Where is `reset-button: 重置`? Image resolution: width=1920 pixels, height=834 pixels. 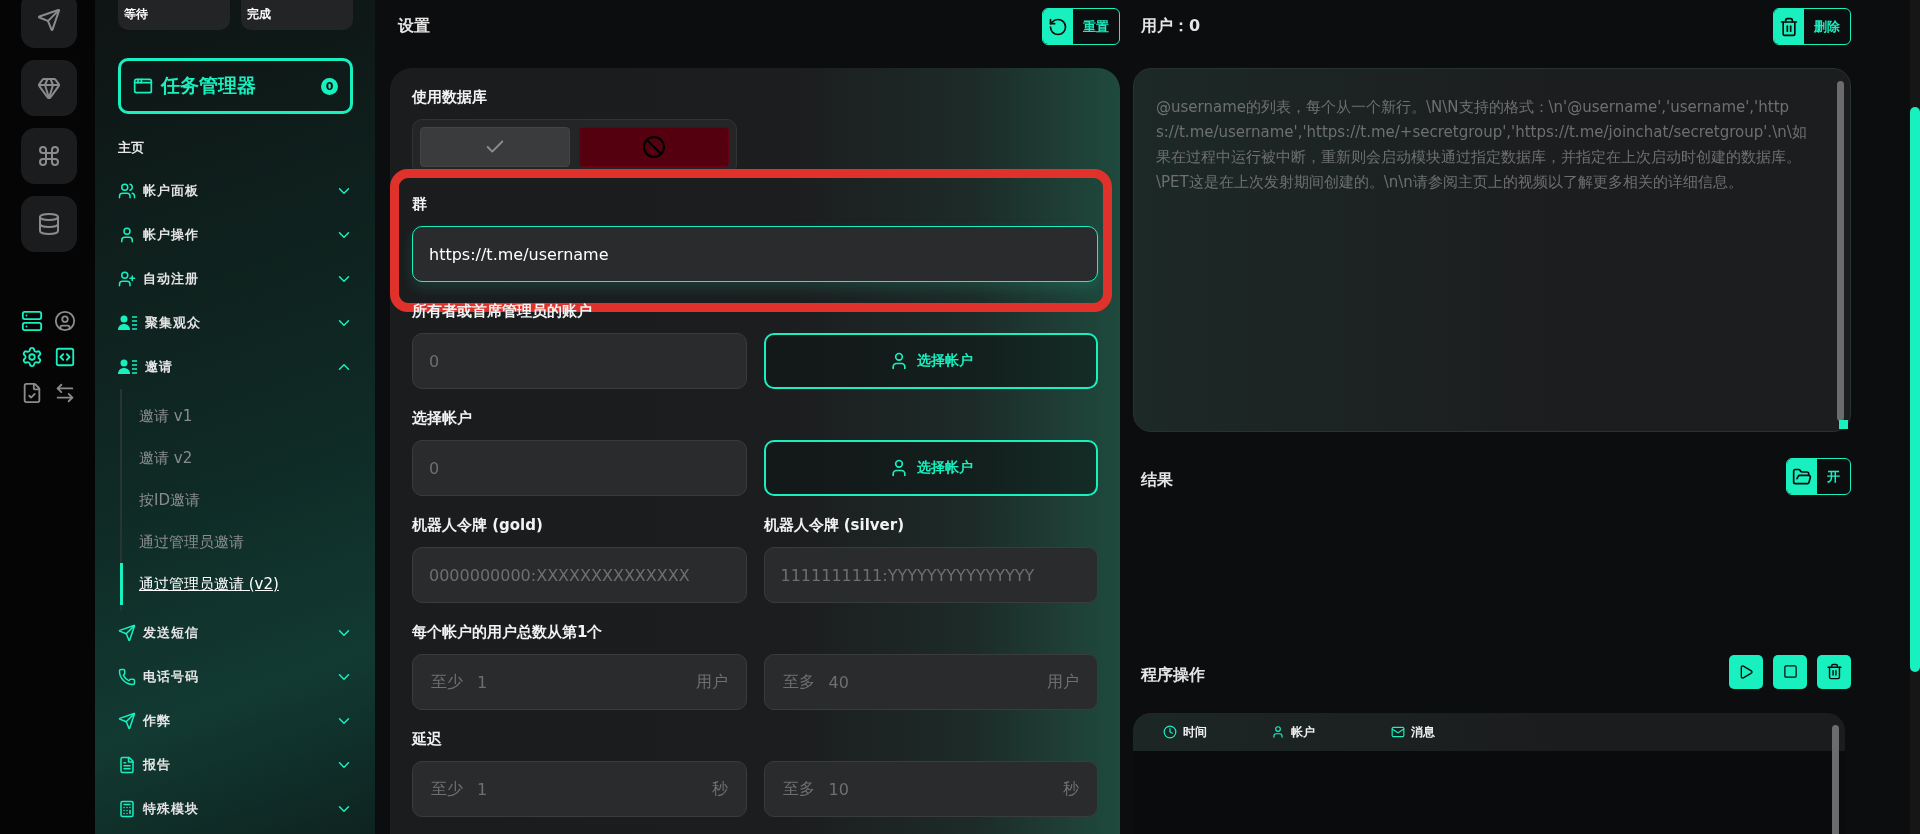 reset-button: 重置 is located at coordinates (1081, 26).